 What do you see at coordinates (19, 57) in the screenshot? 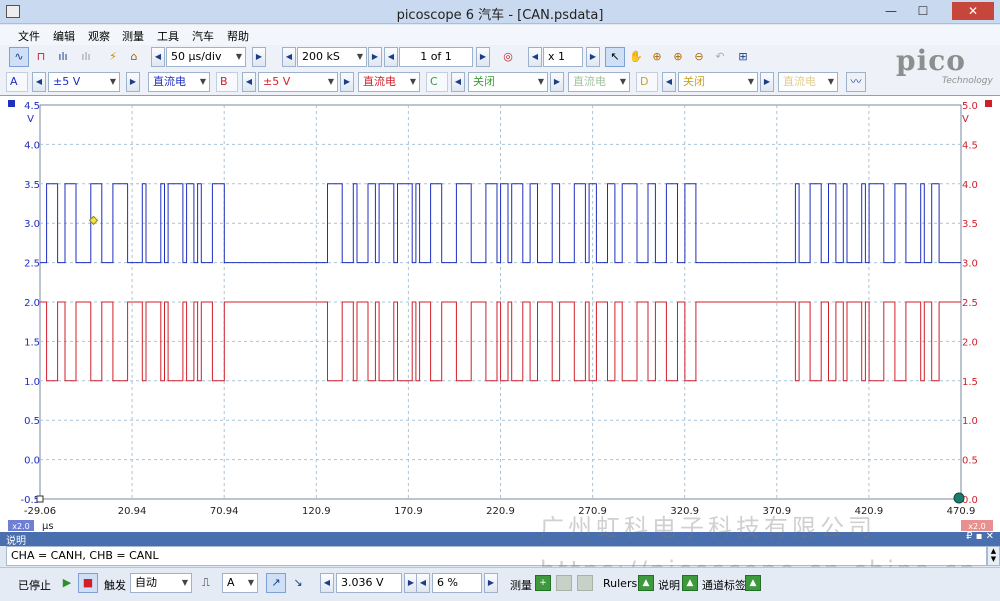
I see `scope-mode-icon: ∿` at bounding box center [19, 57].